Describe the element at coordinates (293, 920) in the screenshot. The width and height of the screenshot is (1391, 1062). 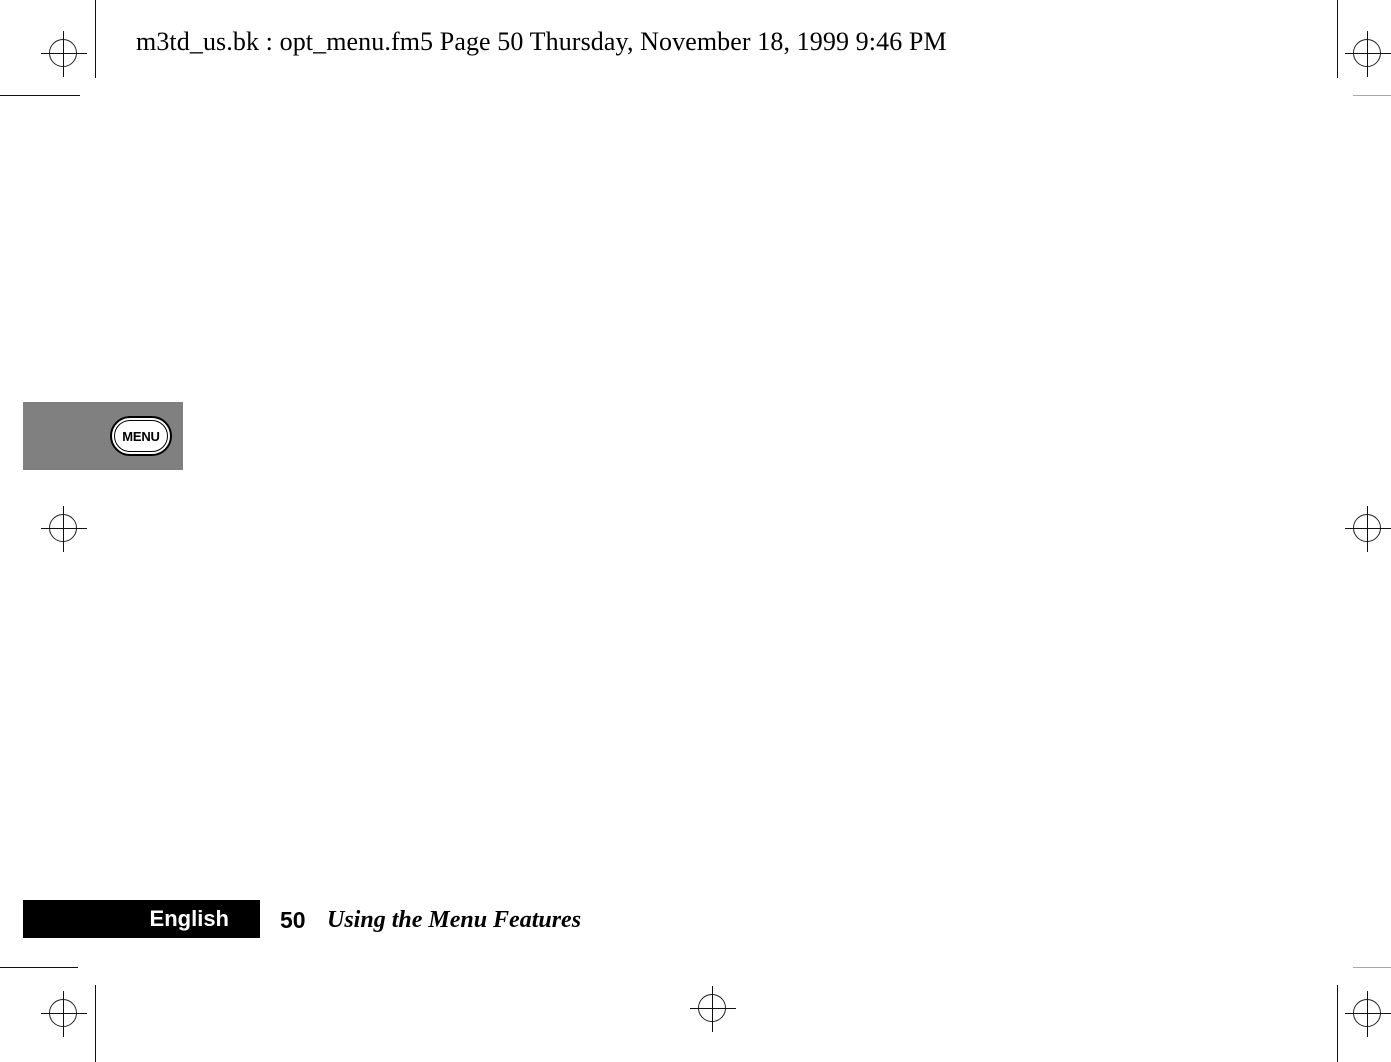
I see `footer-page-number: 50` at that location.